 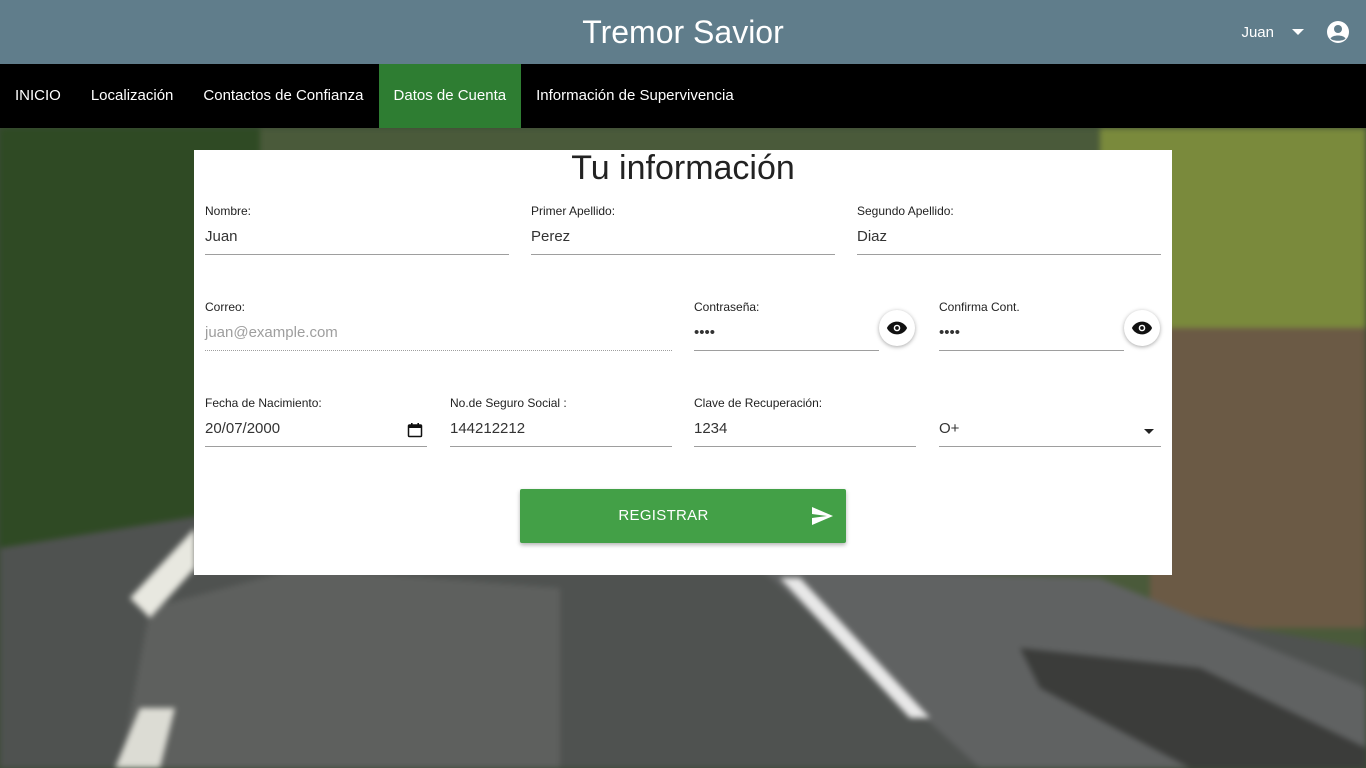 I want to click on seguro-social-input: 144212212, so click(x=487, y=428).